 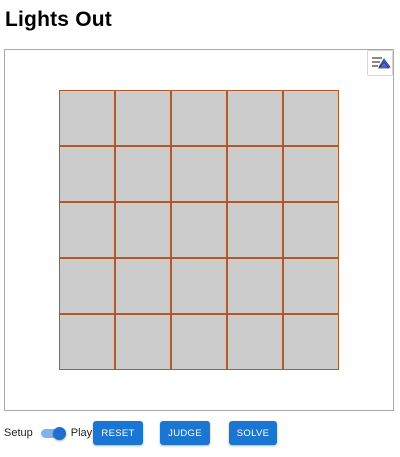 I want to click on toggle-knob, so click(x=59, y=433).